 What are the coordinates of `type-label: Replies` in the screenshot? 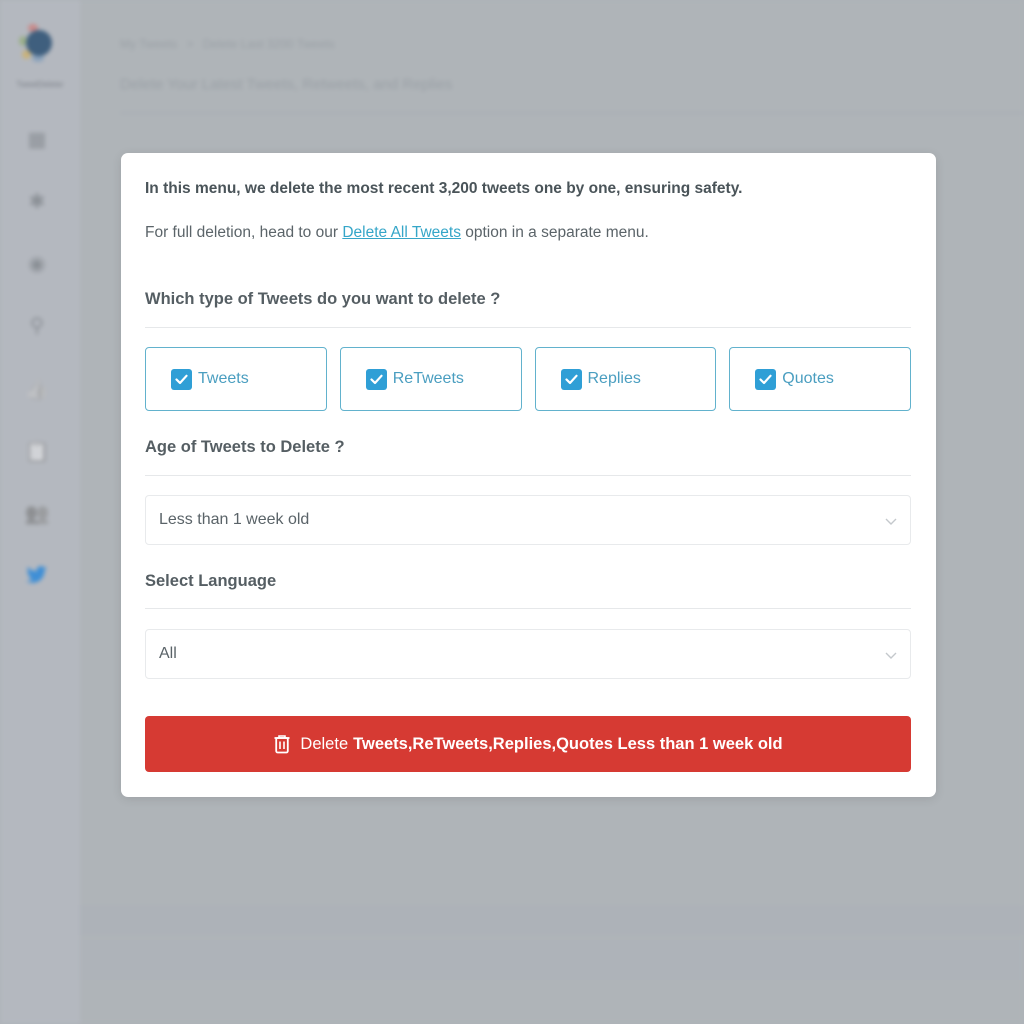 It's located at (614, 378).